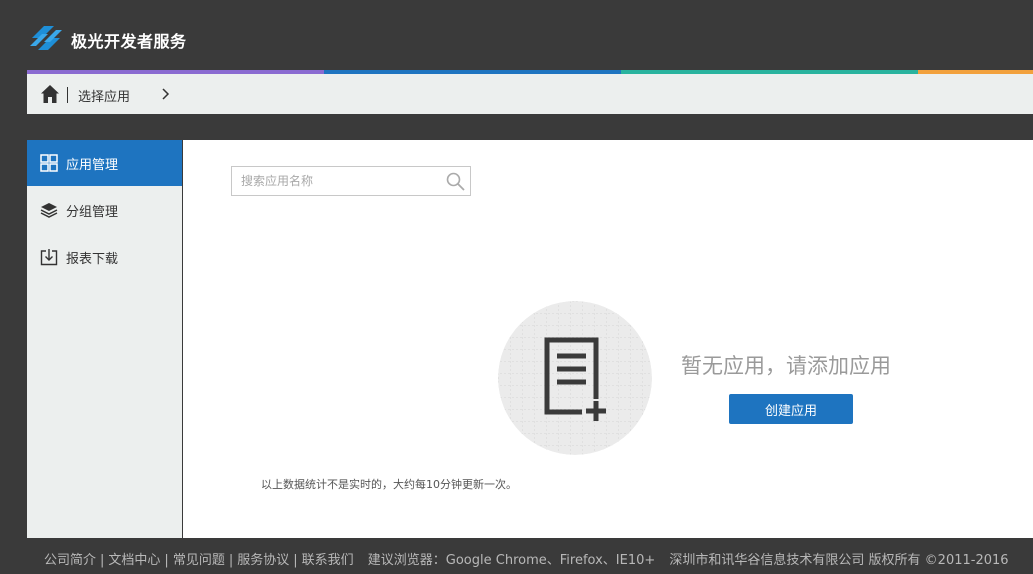 This screenshot has height=574, width=1033. I want to click on jiguang-logo-icon, so click(46, 38).